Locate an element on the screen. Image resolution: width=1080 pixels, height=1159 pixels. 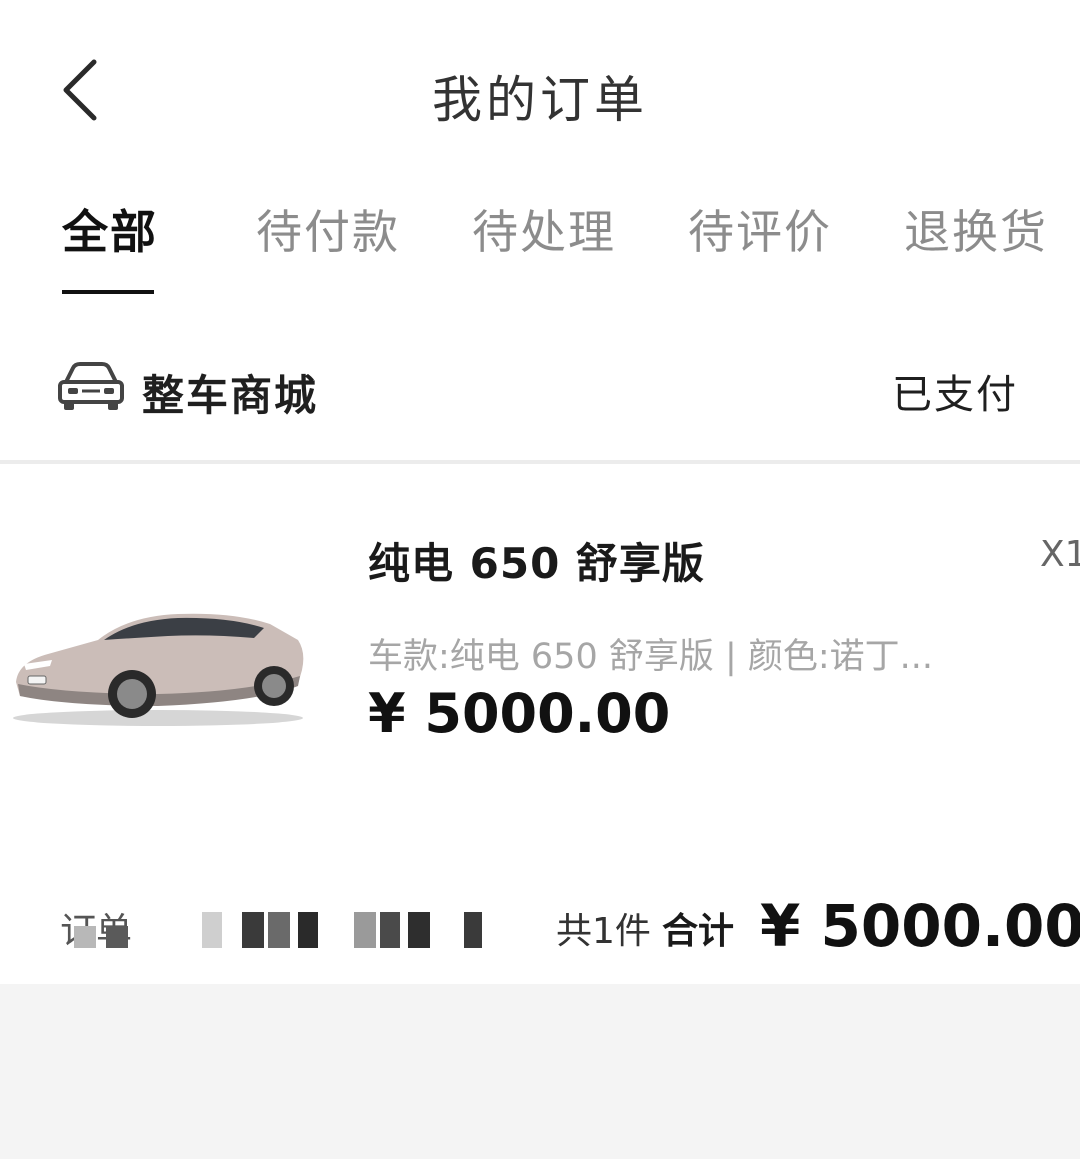
tab-returns: 退换货 is located at coordinates (976, 229).